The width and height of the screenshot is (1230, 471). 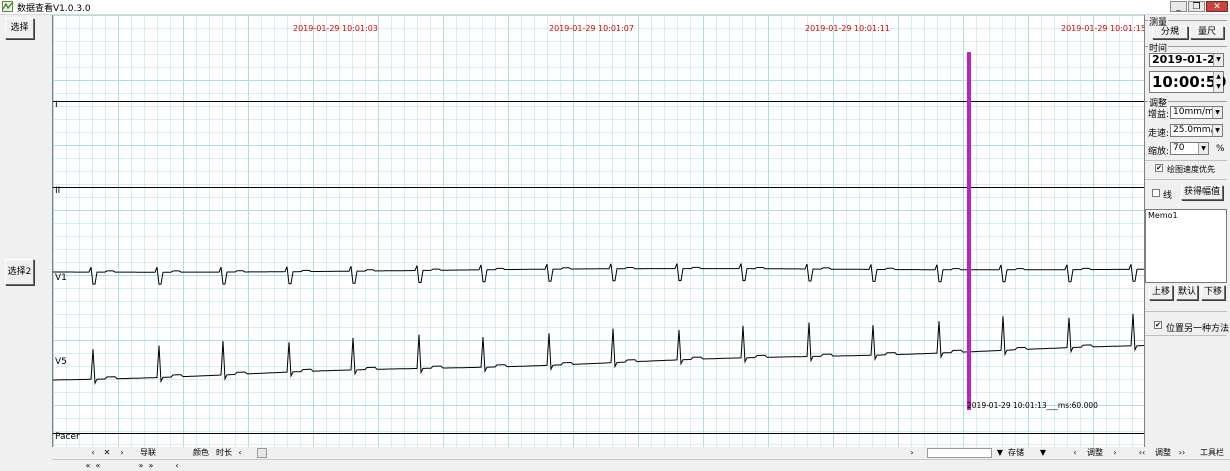 I want to click on lead-label-v1: V1, so click(x=61, y=278).